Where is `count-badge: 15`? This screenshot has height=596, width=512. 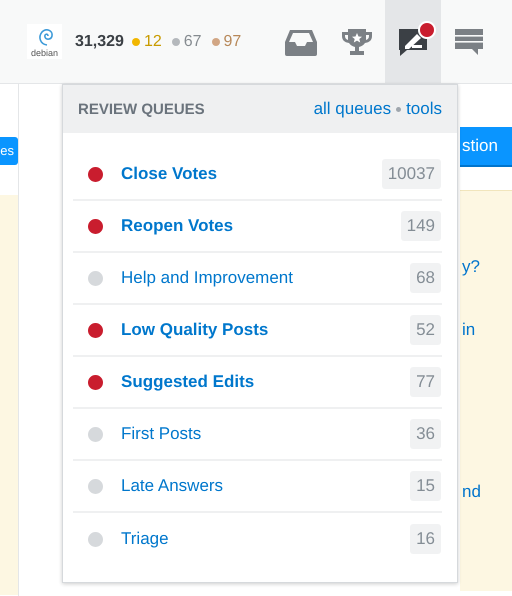 count-badge: 15 is located at coordinates (425, 486).